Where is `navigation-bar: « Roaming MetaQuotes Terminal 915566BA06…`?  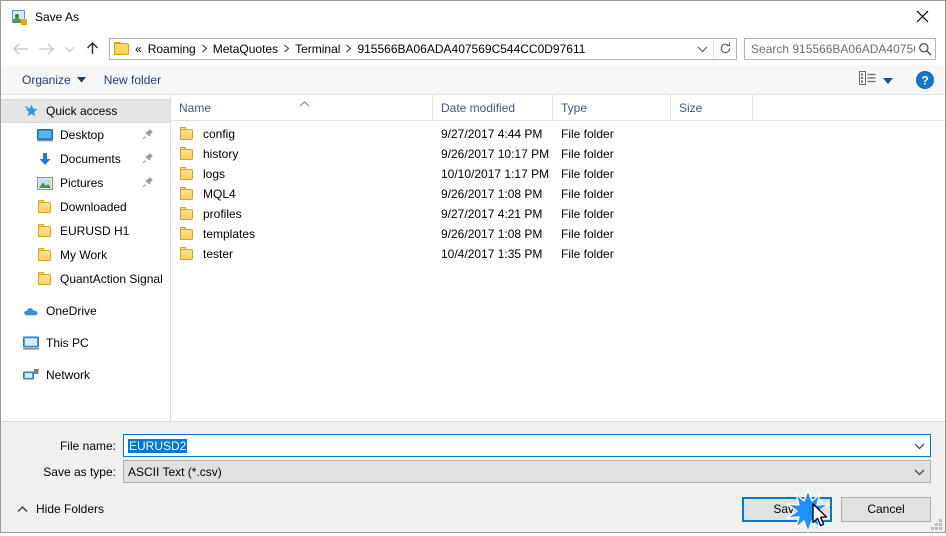
navigation-bar: « Roaming MetaQuotes Terminal 915566BA06… is located at coordinates (473, 48).